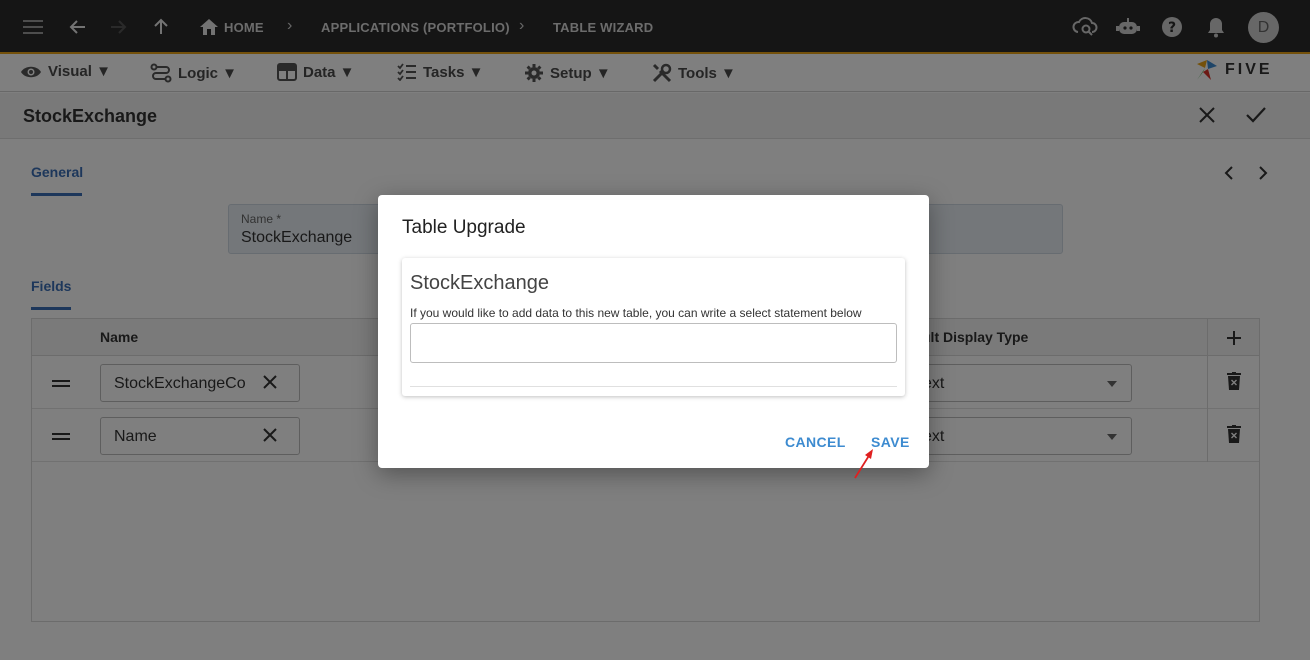 The image size is (1310, 660). I want to click on dialog-title: Table Upgrade, so click(464, 227).